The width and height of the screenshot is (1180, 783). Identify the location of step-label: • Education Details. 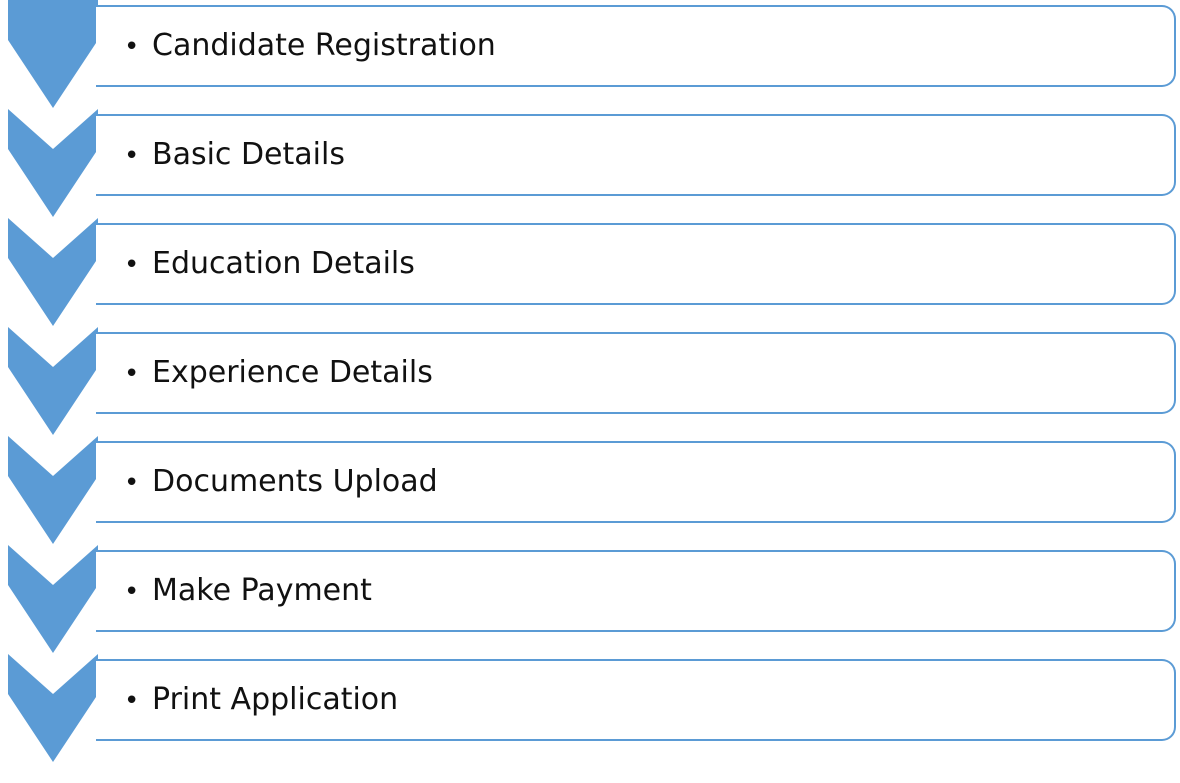
(269, 264).